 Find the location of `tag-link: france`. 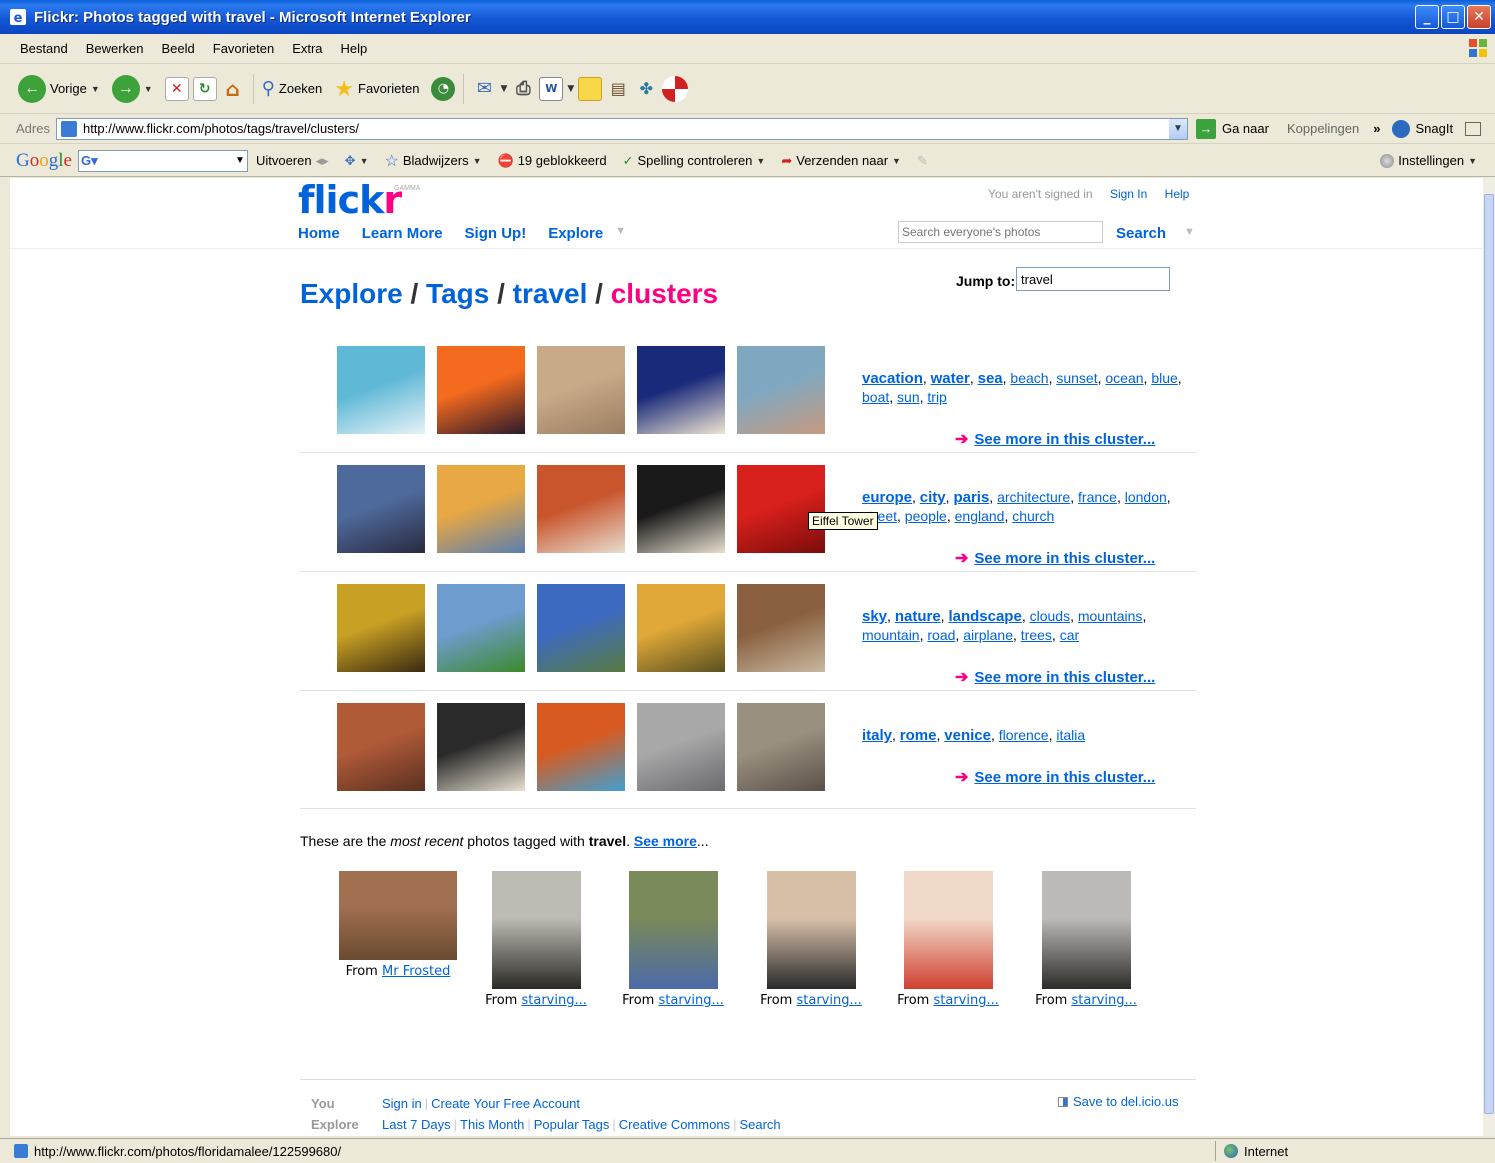

tag-link: france is located at coordinates (1097, 497).